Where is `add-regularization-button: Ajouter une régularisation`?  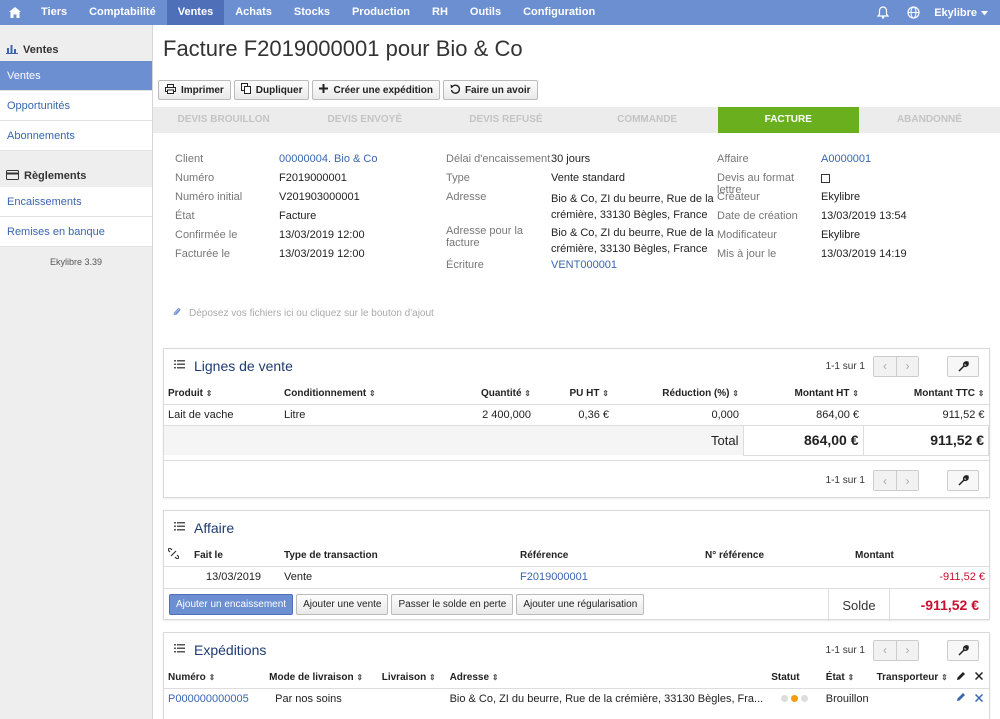
add-regularization-button: Ajouter une régularisation is located at coordinates (580, 604).